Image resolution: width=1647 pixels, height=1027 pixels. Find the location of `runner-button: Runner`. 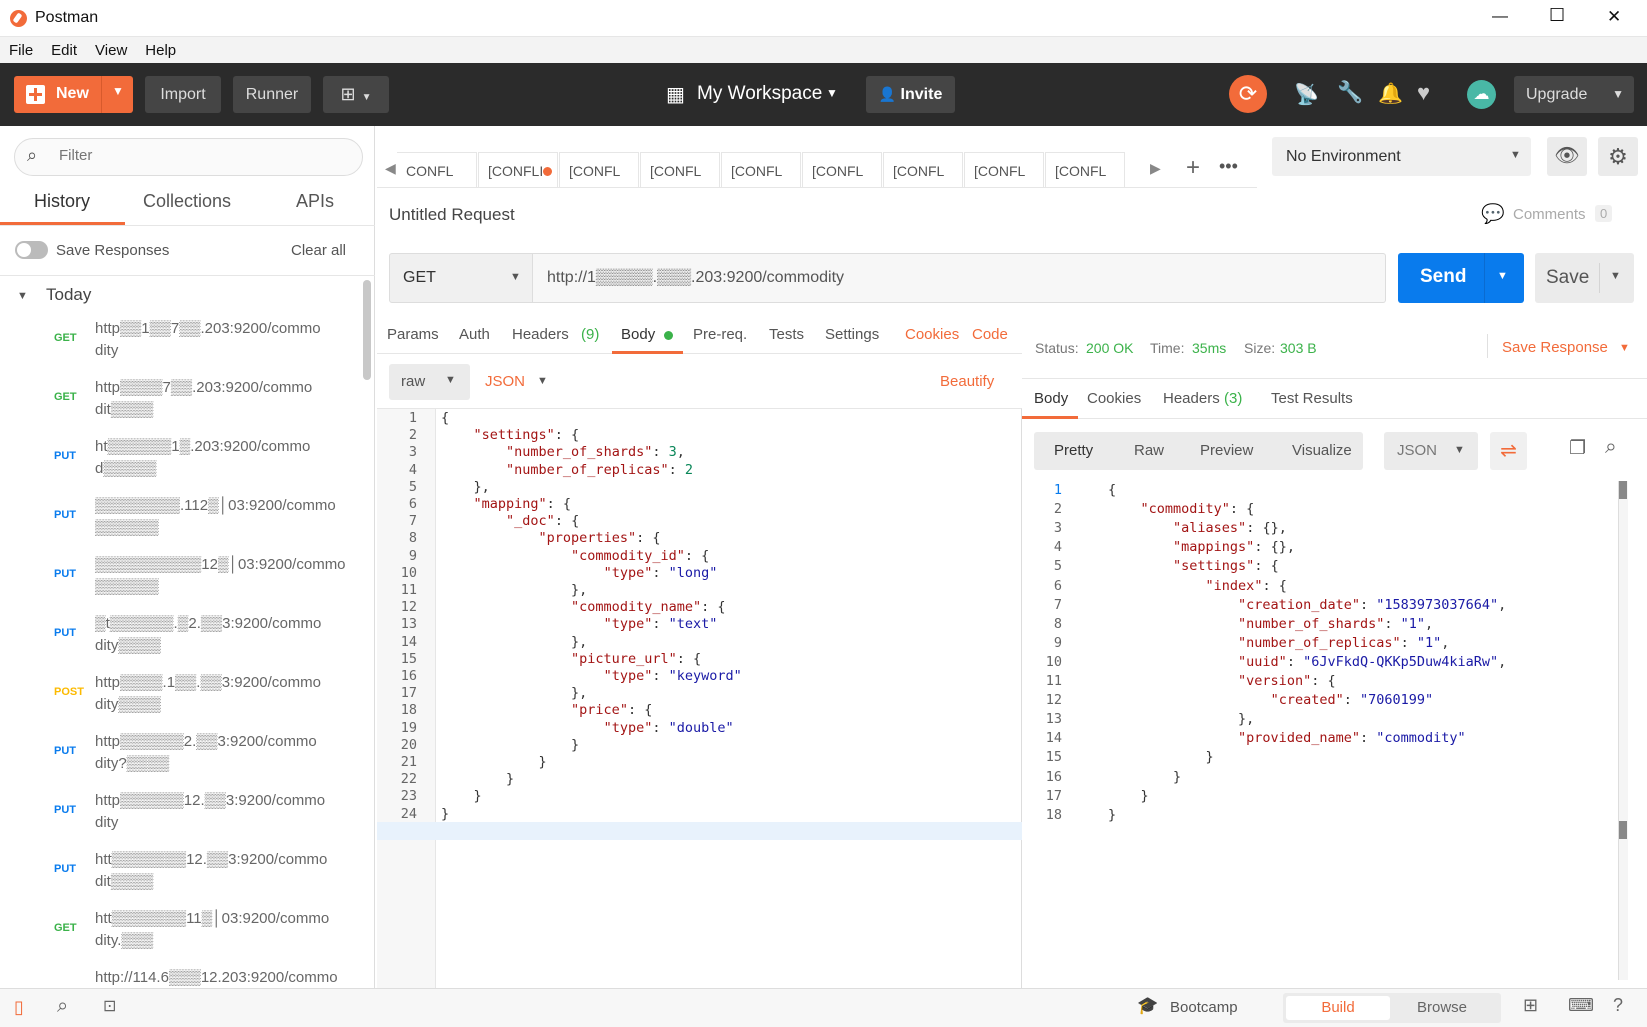

runner-button: Runner is located at coordinates (272, 94).